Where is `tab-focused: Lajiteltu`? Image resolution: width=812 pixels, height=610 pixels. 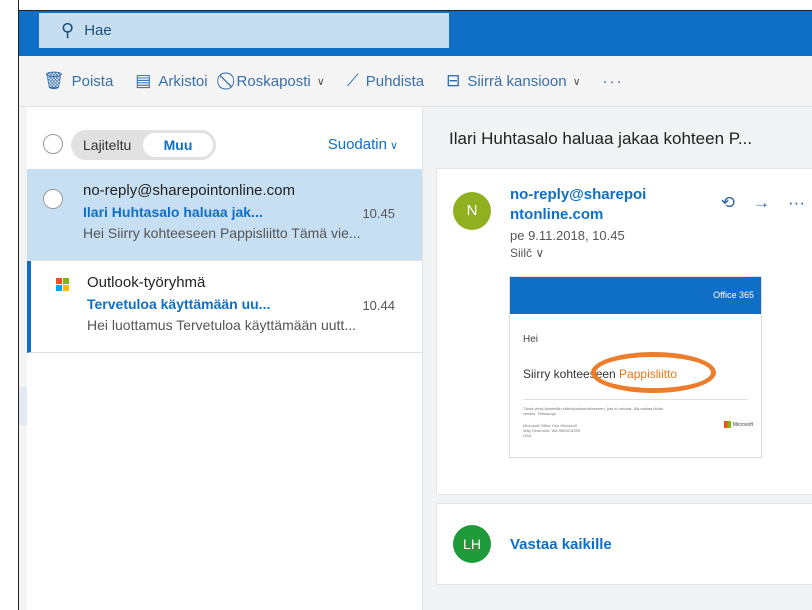 tab-focused: Lajiteltu is located at coordinates (107, 145).